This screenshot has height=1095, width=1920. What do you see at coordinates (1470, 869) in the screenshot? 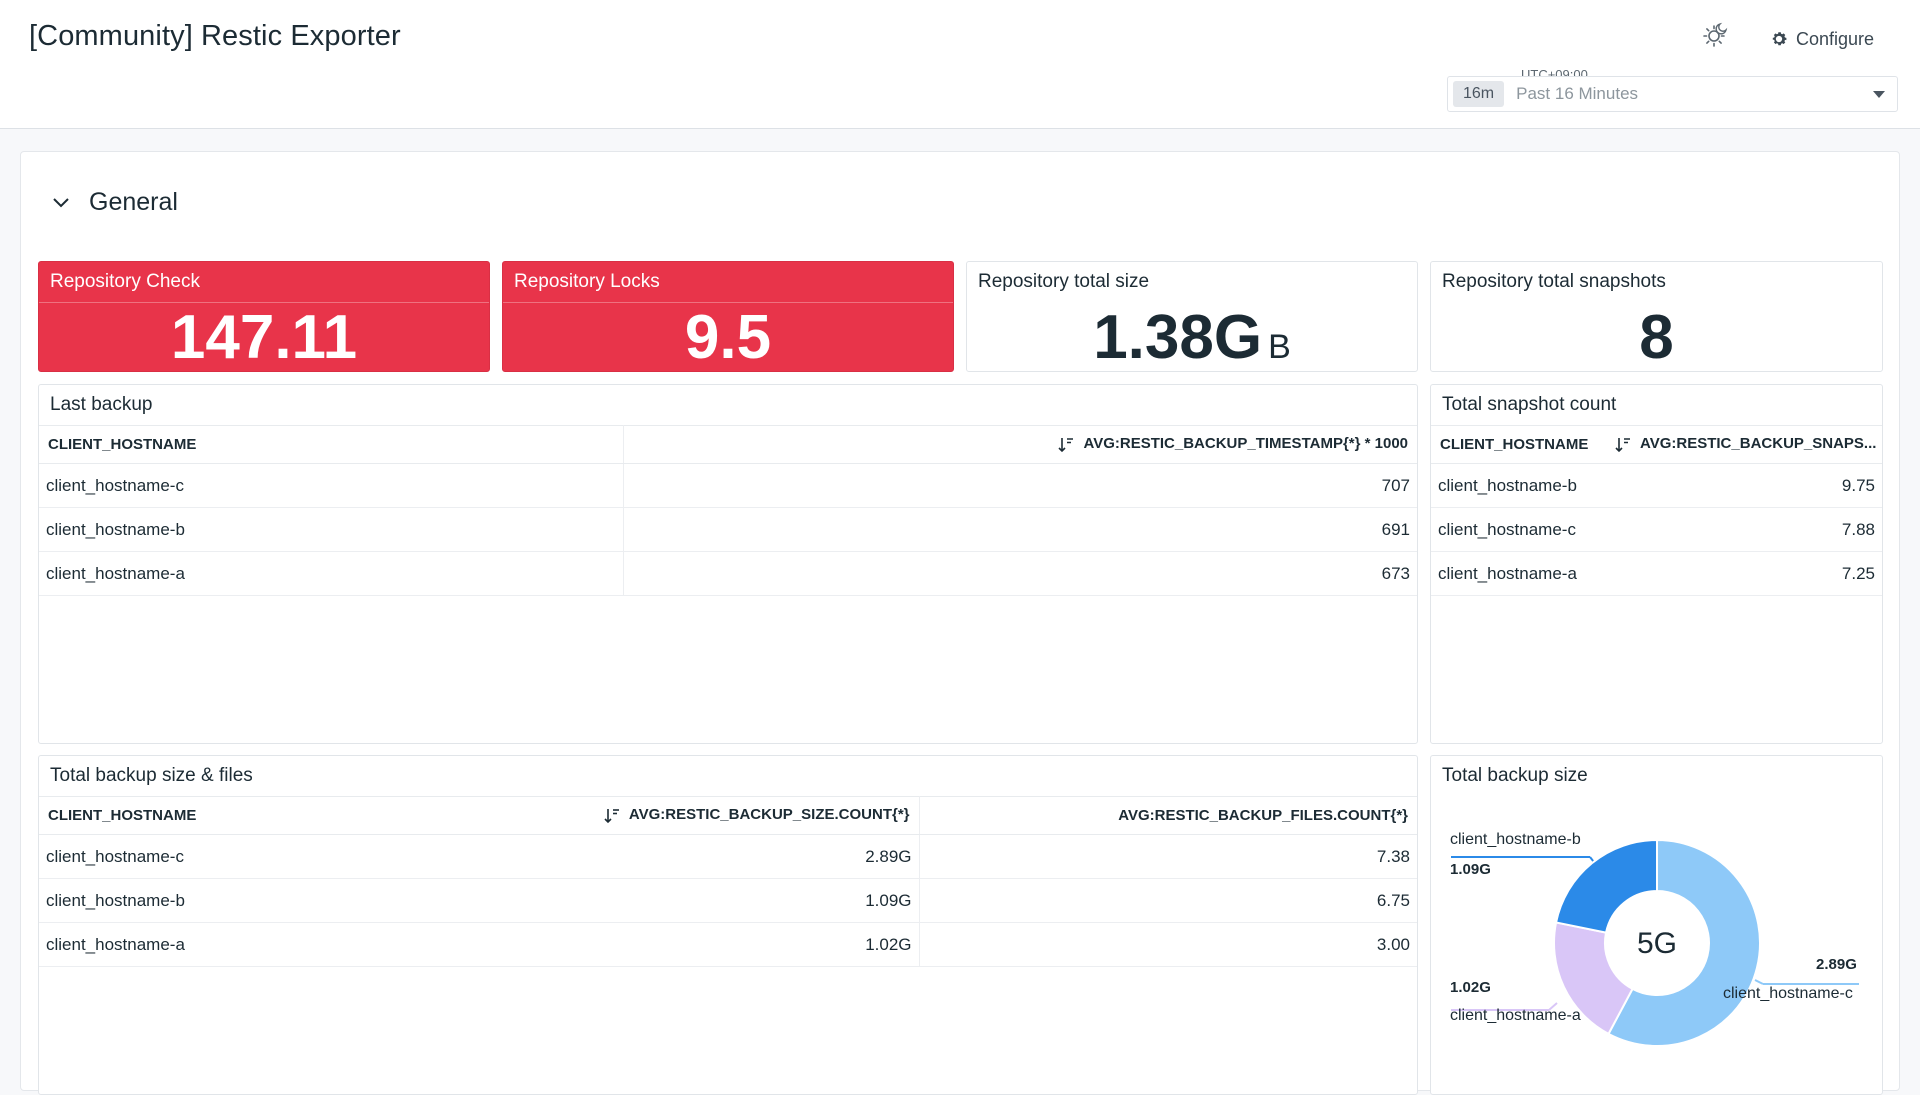
I see `slice-label-b-value: 1.09G` at bounding box center [1470, 869].